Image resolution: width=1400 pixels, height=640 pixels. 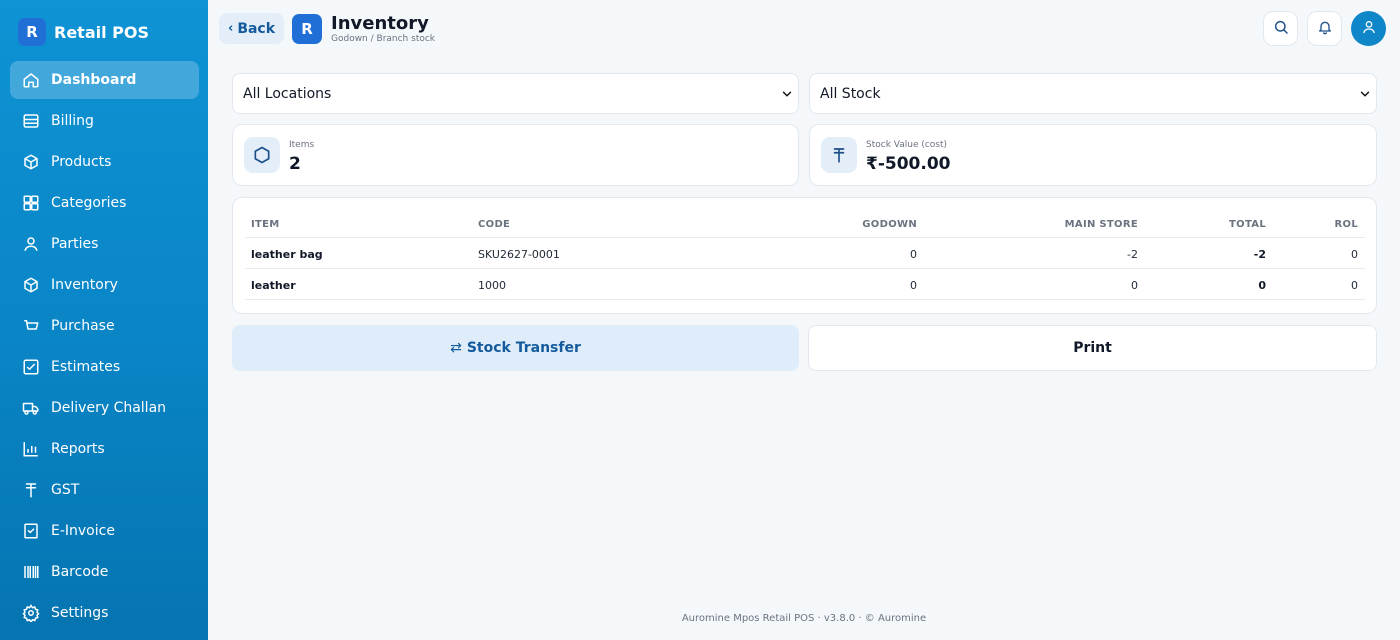 What do you see at coordinates (104, 490) in the screenshot?
I see `sidebar-item-gst: GST` at bounding box center [104, 490].